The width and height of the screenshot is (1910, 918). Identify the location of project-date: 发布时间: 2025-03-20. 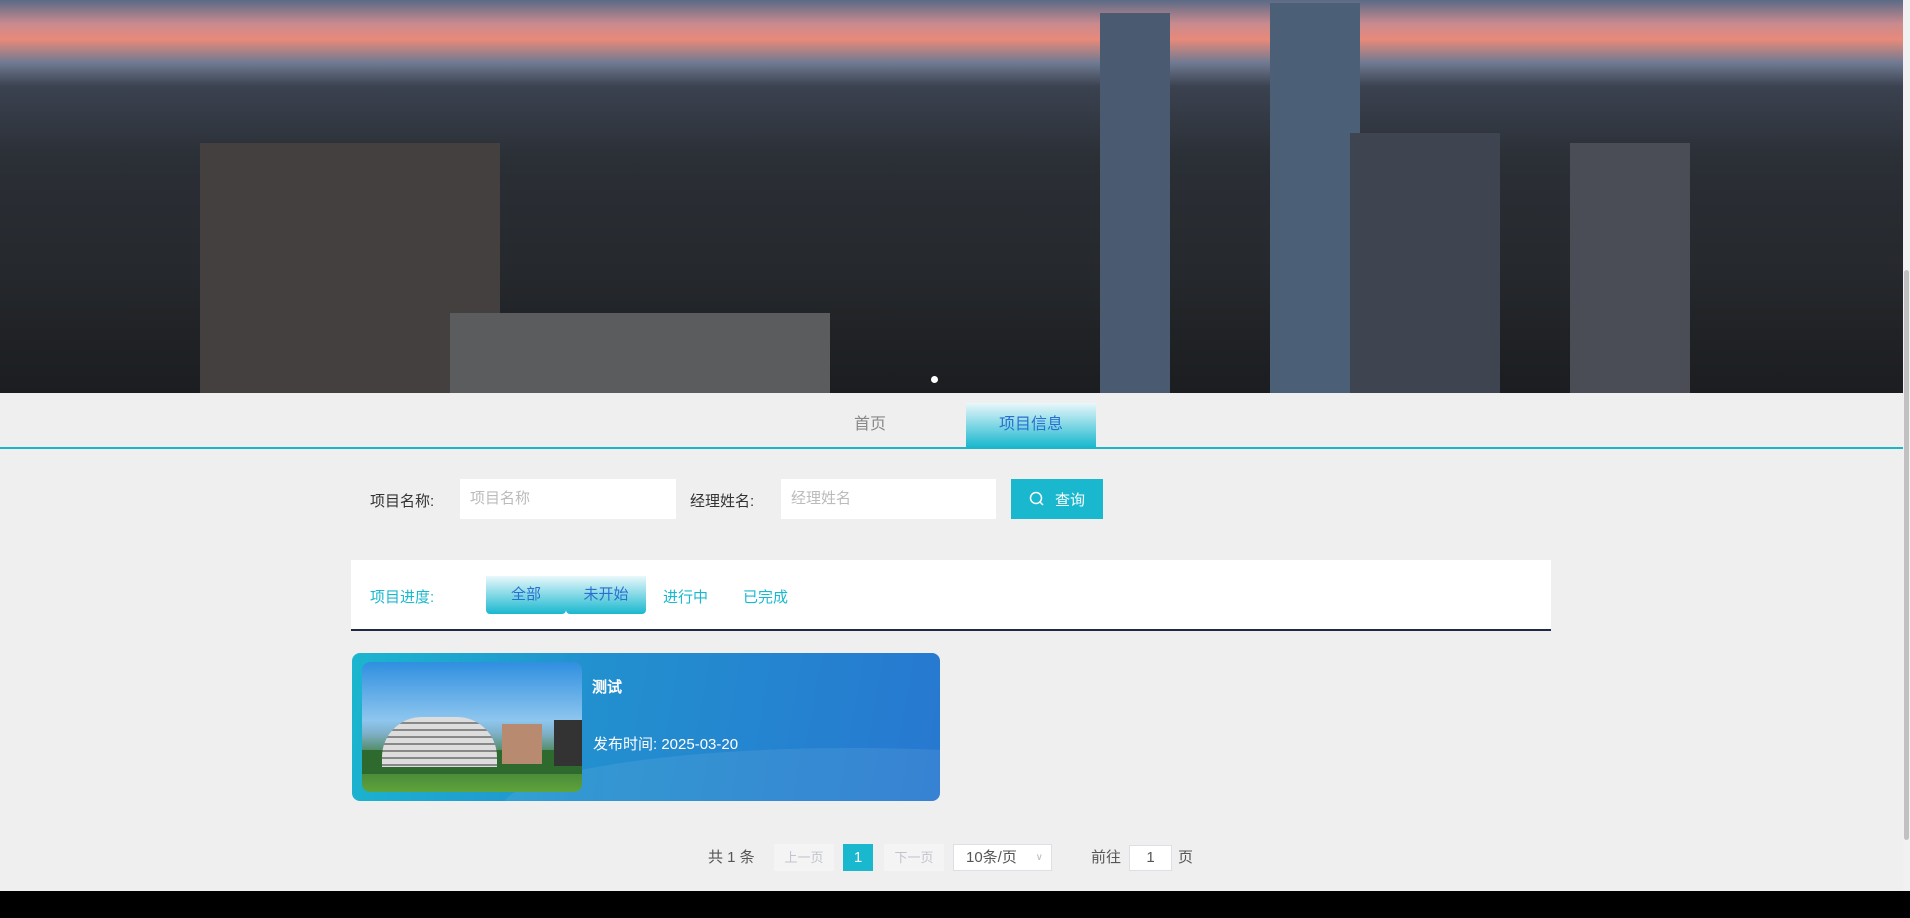
(666, 744).